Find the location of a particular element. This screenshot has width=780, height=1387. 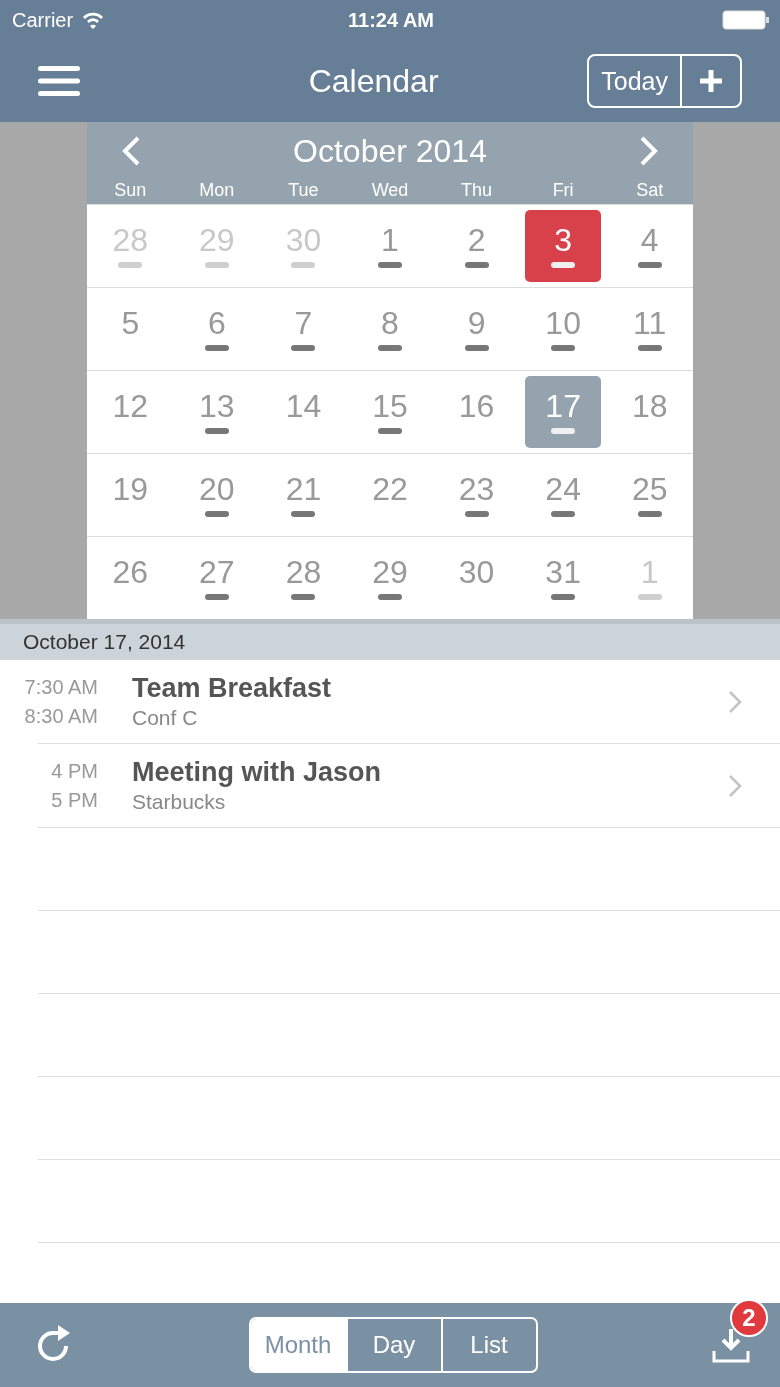

calendar-day: 3 is located at coordinates (563, 246).